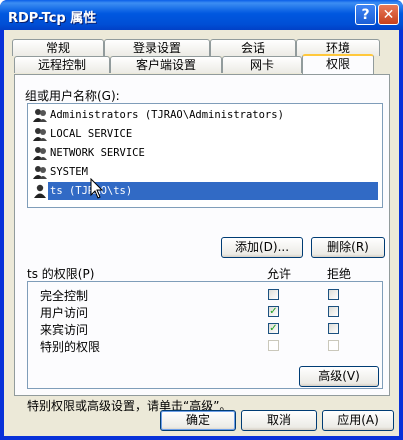 This screenshot has width=403, height=440. Describe the element at coordinates (339, 376) in the screenshot. I see `advanced-button: 高级(V)` at that location.